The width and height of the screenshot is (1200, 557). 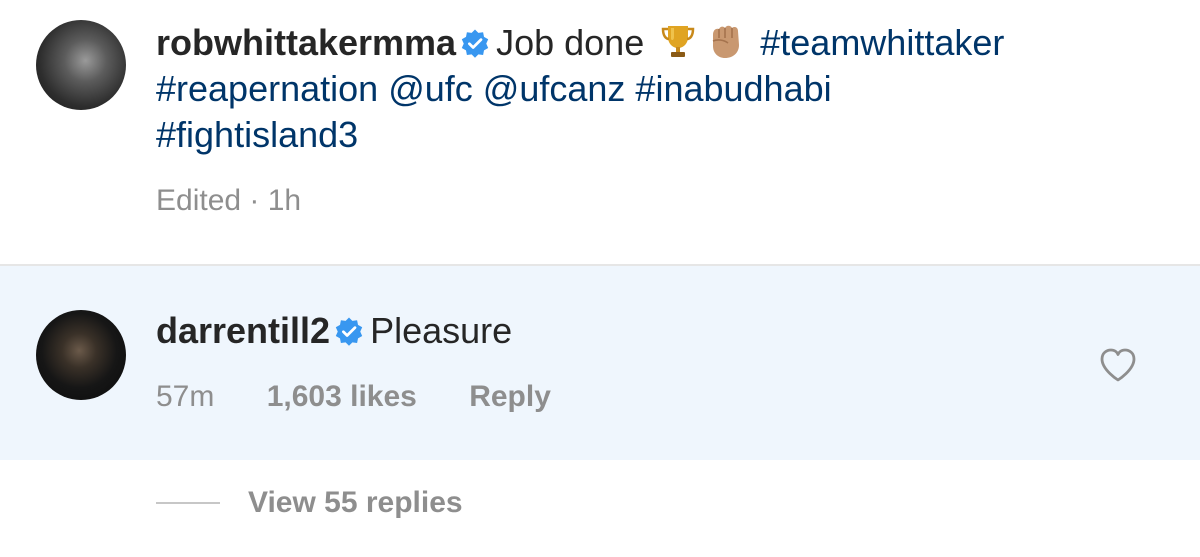 I want to click on comment-time: 57m, so click(x=185, y=396).